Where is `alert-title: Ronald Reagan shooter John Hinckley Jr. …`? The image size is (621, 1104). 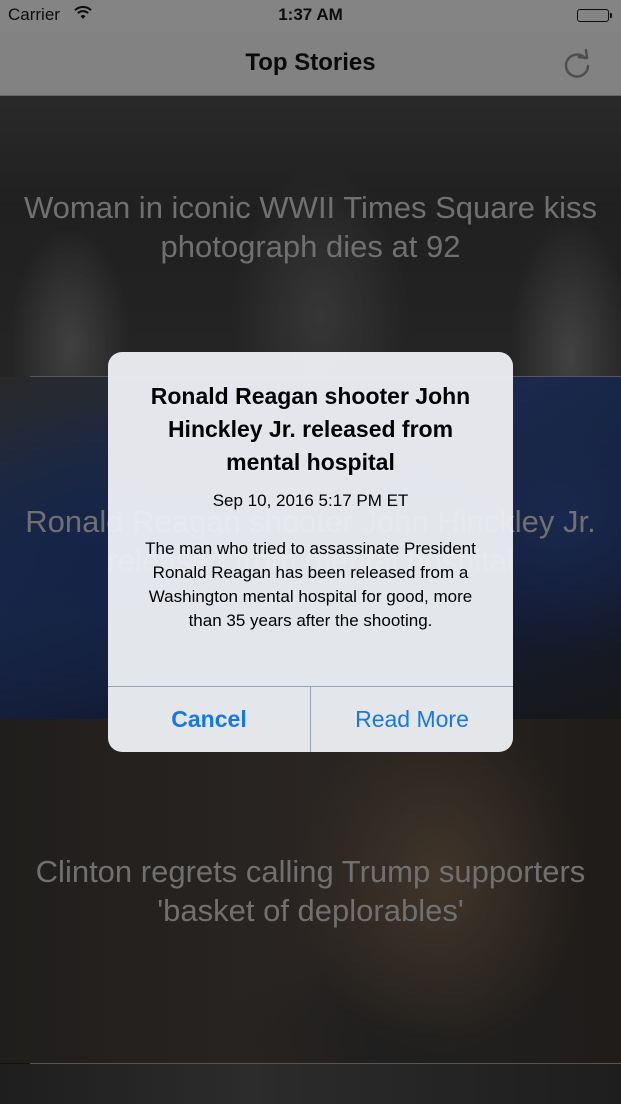
alert-title: Ronald Reagan shooter John Hinckley Jr. … is located at coordinates (310, 429).